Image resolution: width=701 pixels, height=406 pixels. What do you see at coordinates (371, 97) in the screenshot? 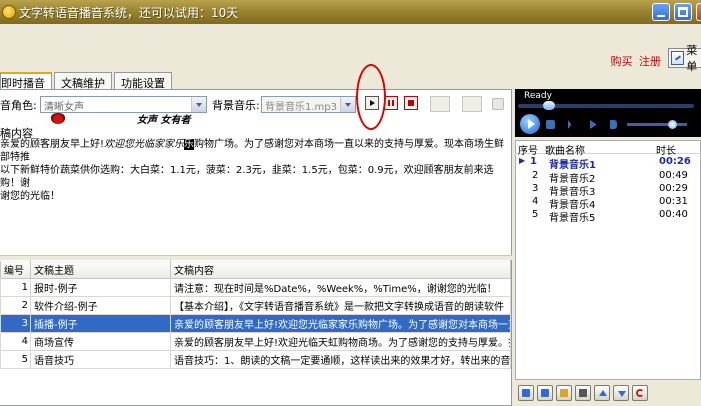
I see `annotation-circle` at bounding box center [371, 97].